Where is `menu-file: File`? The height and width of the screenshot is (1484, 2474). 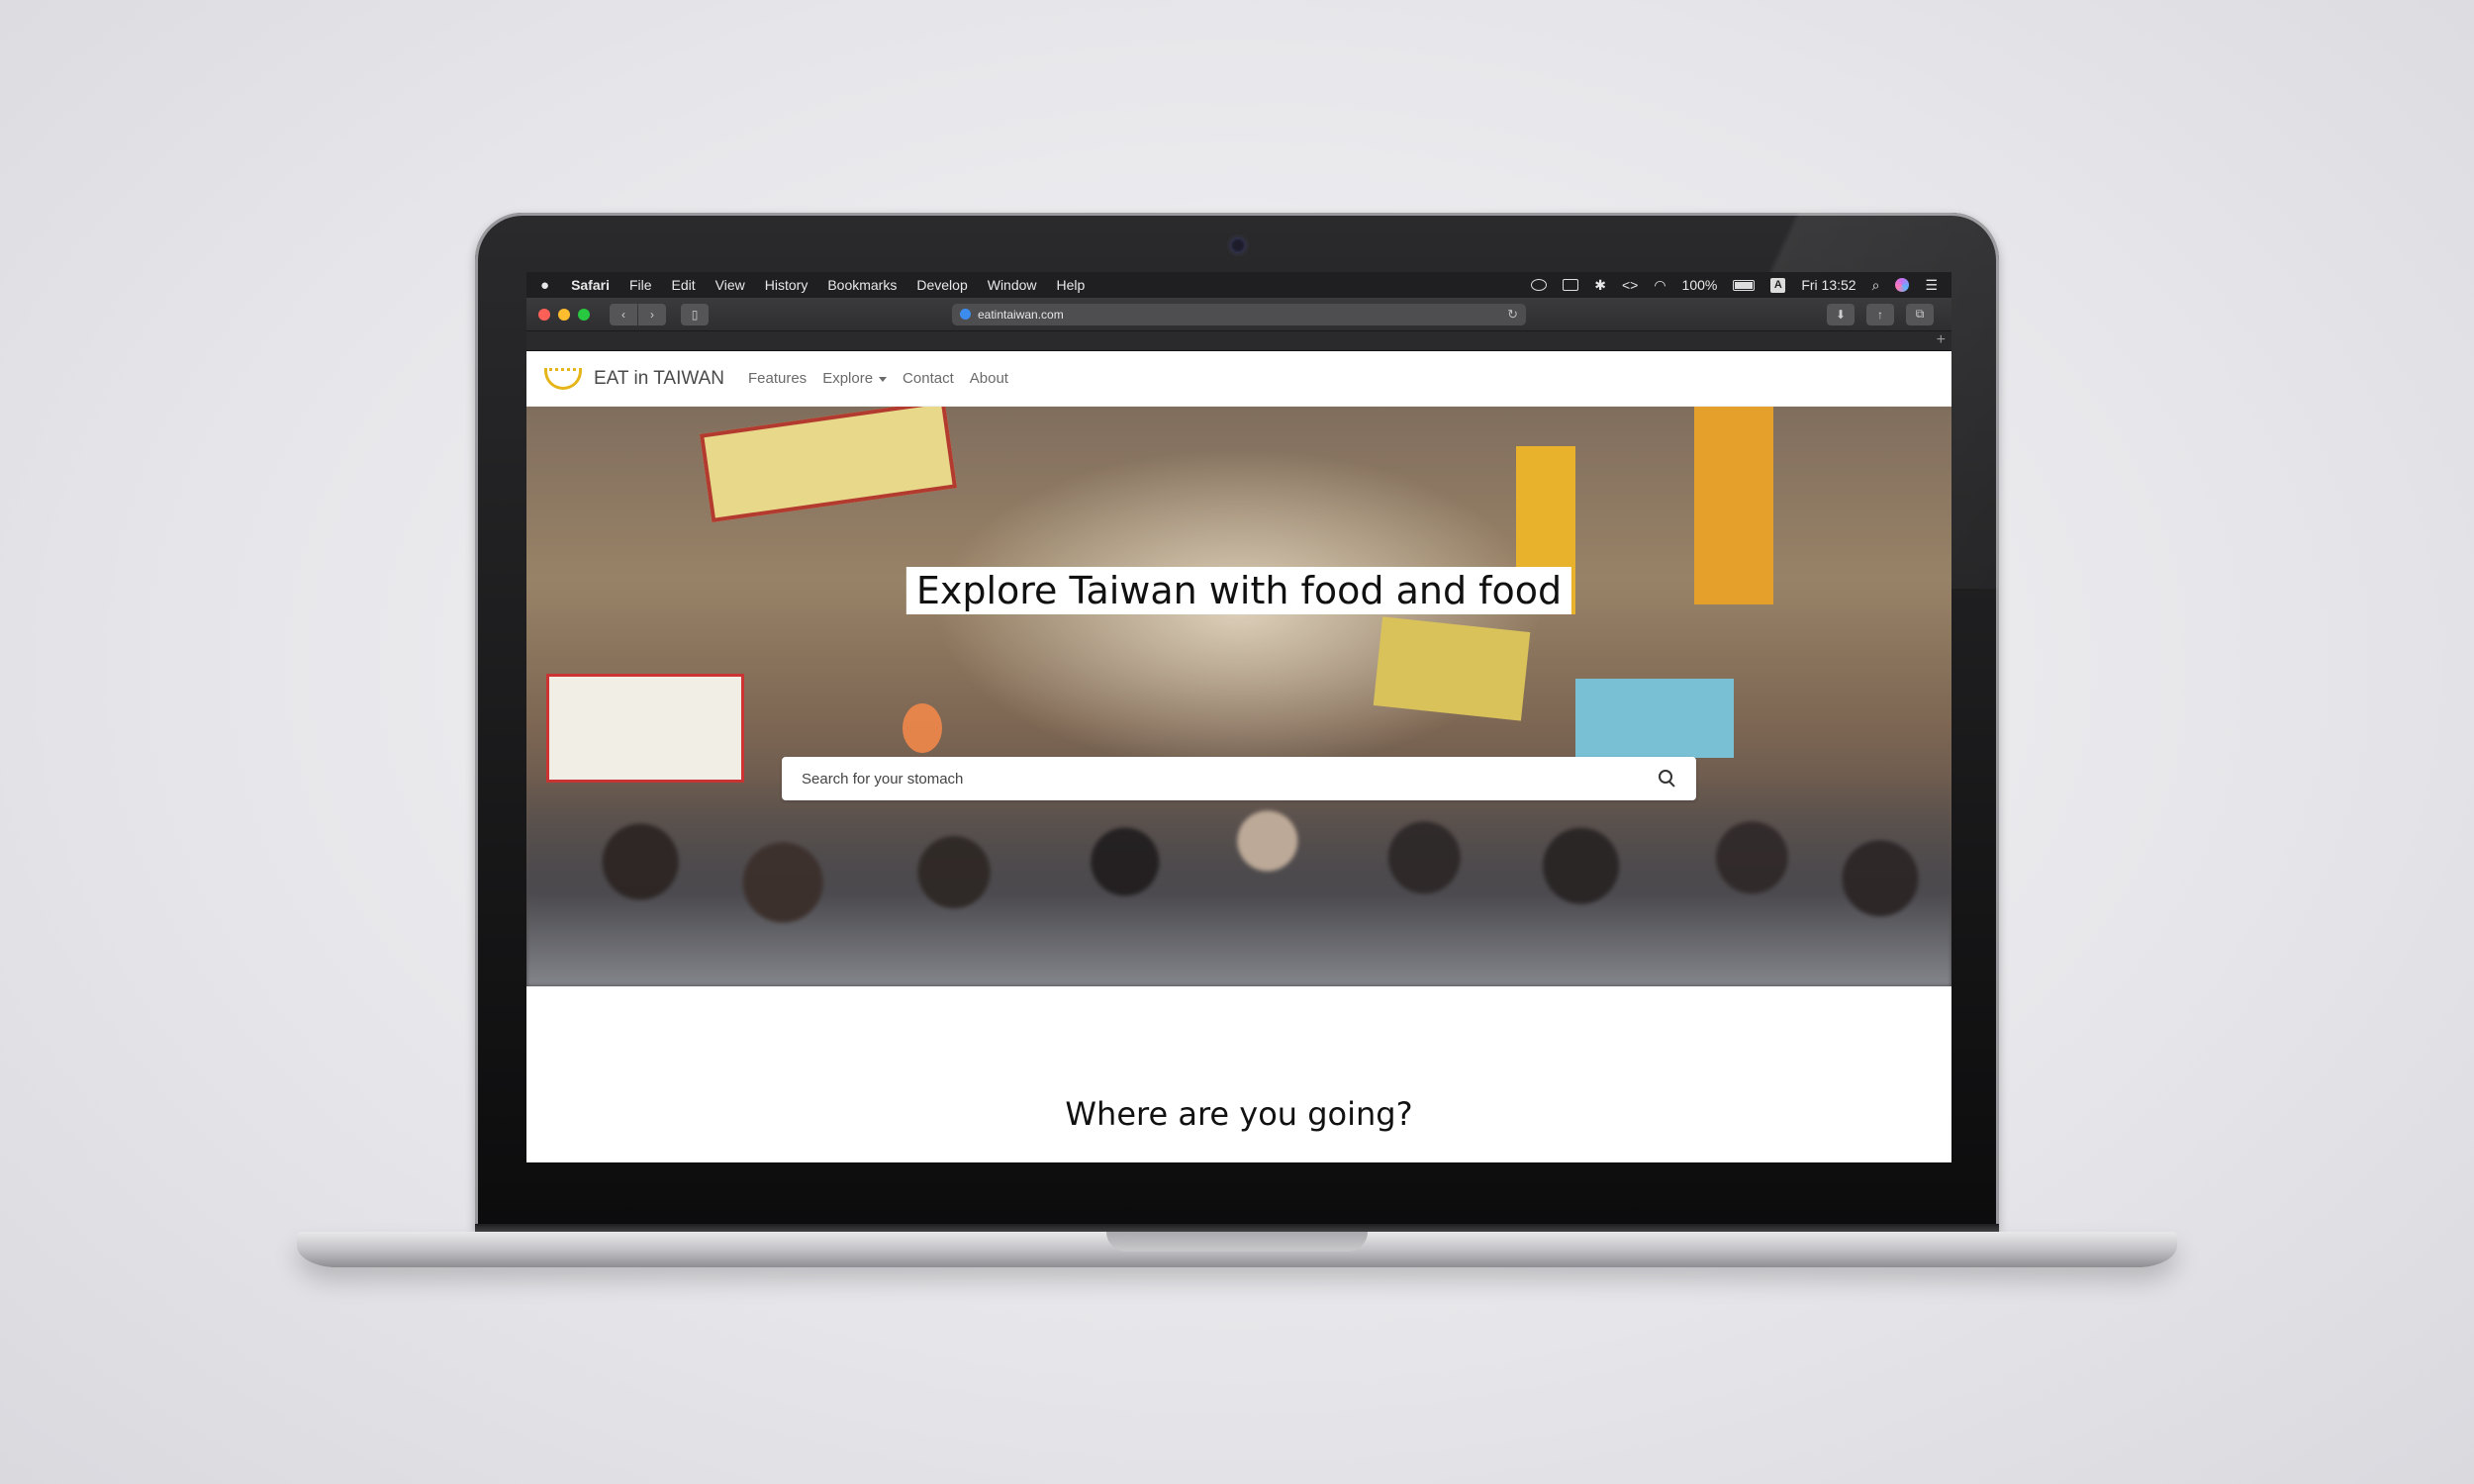 menu-file: File is located at coordinates (640, 285).